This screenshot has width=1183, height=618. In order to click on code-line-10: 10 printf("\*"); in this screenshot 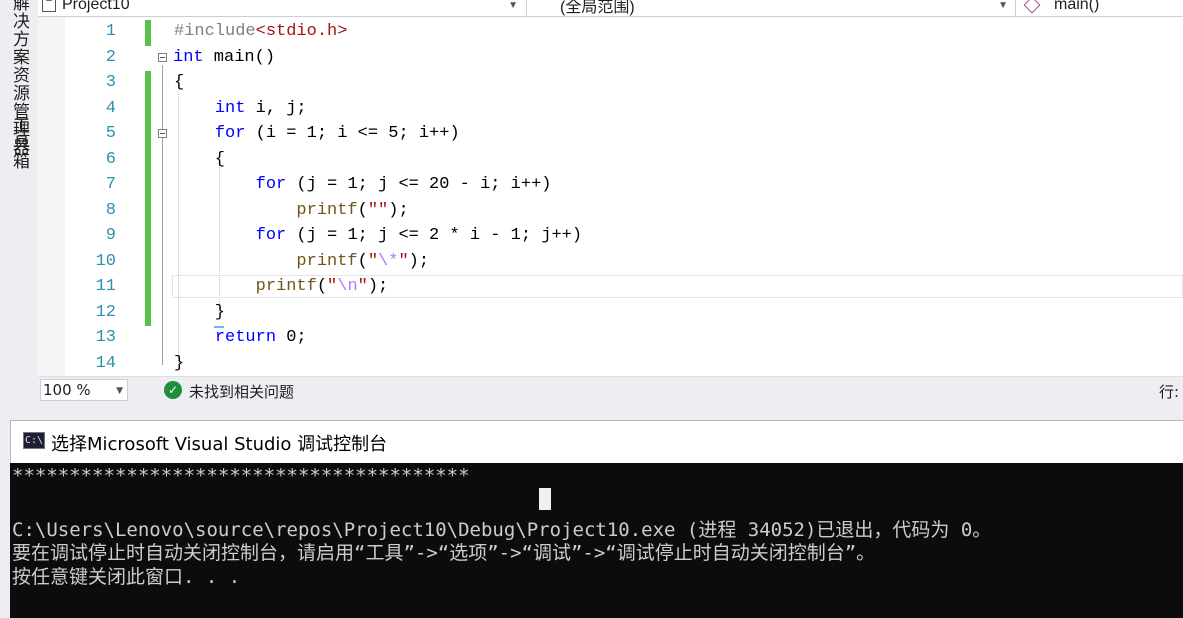, I will do `click(610, 262)`.